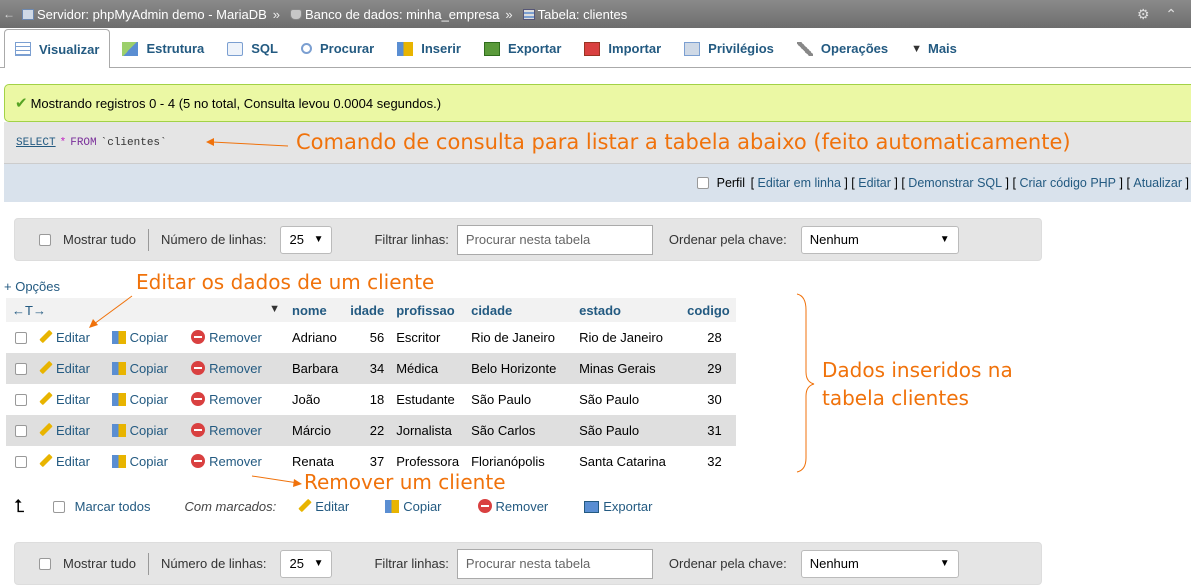 This screenshot has height=587, width=1191. What do you see at coordinates (627, 310) in the screenshot?
I see `column-header-estado: estado` at bounding box center [627, 310].